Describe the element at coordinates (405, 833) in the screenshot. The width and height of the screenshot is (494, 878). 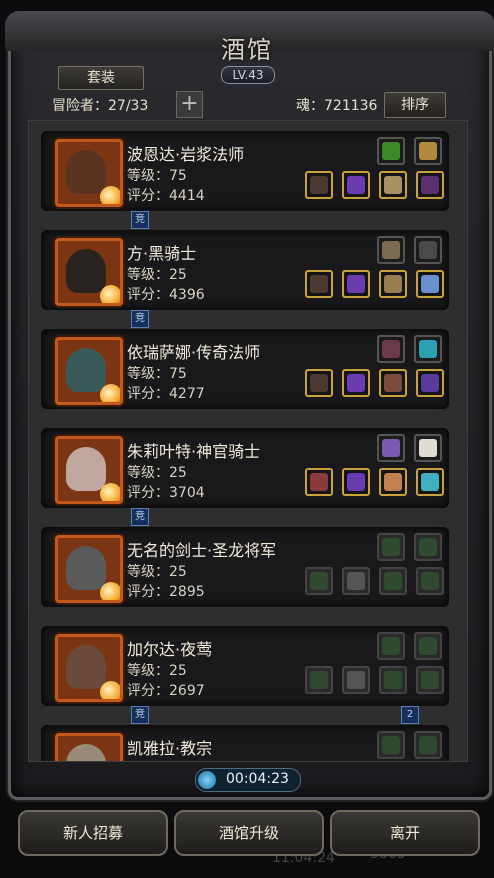
I see `leave-button: 离开` at that location.